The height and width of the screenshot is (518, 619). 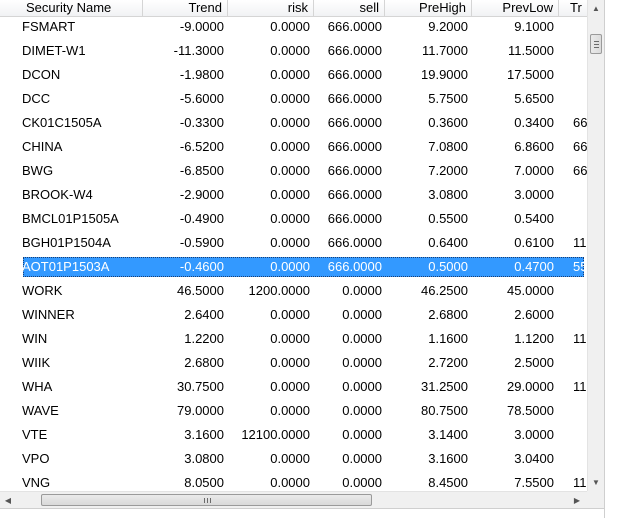 What do you see at coordinates (41, 74) in the screenshot?
I see `cell-security-name: DCON` at bounding box center [41, 74].